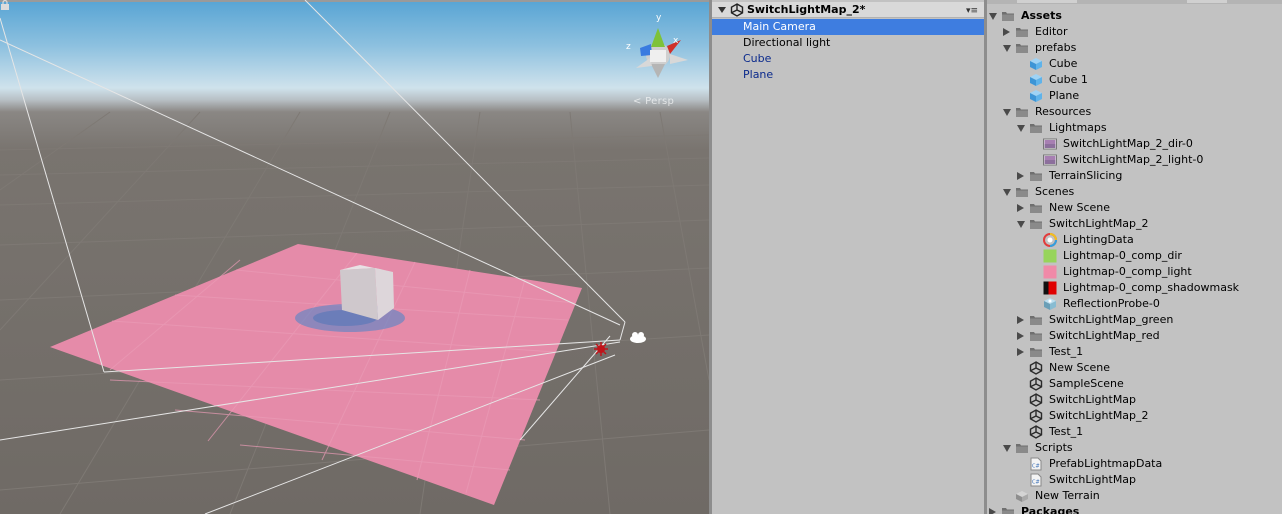 This screenshot has height=514, width=1282. What do you see at coordinates (1106, 463) in the screenshot?
I see `project-item-label: PrefabLightmapData` at bounding box center [1106, 463].